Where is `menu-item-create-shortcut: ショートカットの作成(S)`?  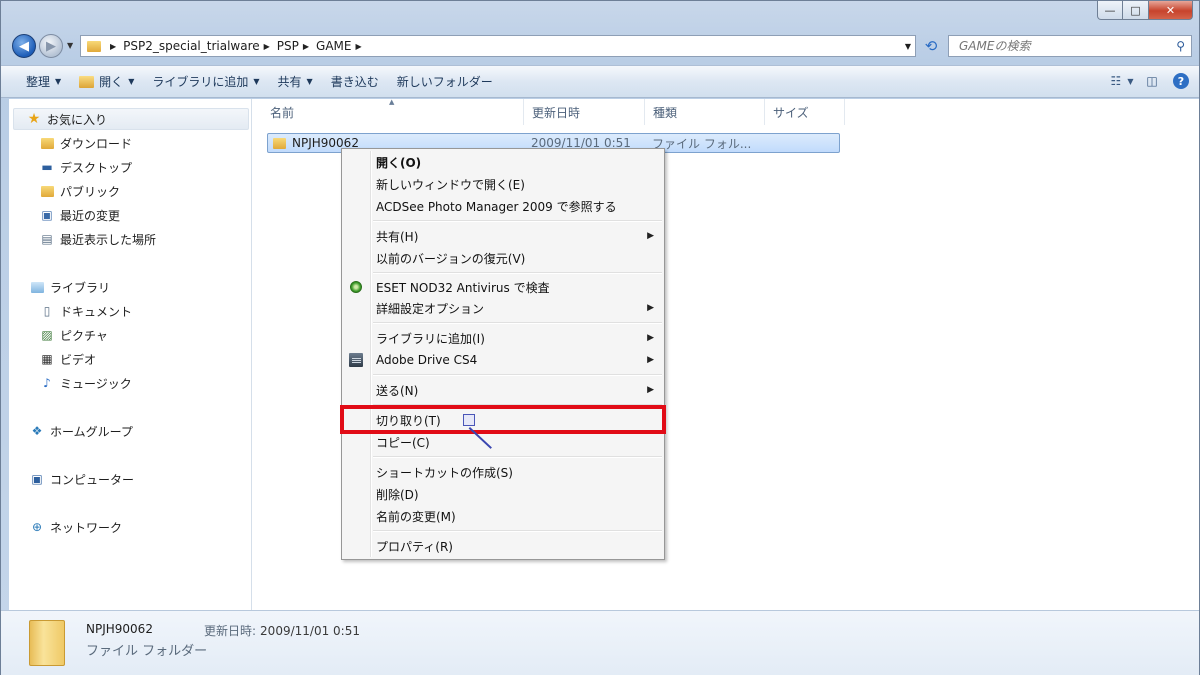
menu-item-create-shortcut: ショートカットの作成(S) is located at coordinates (444, 472).